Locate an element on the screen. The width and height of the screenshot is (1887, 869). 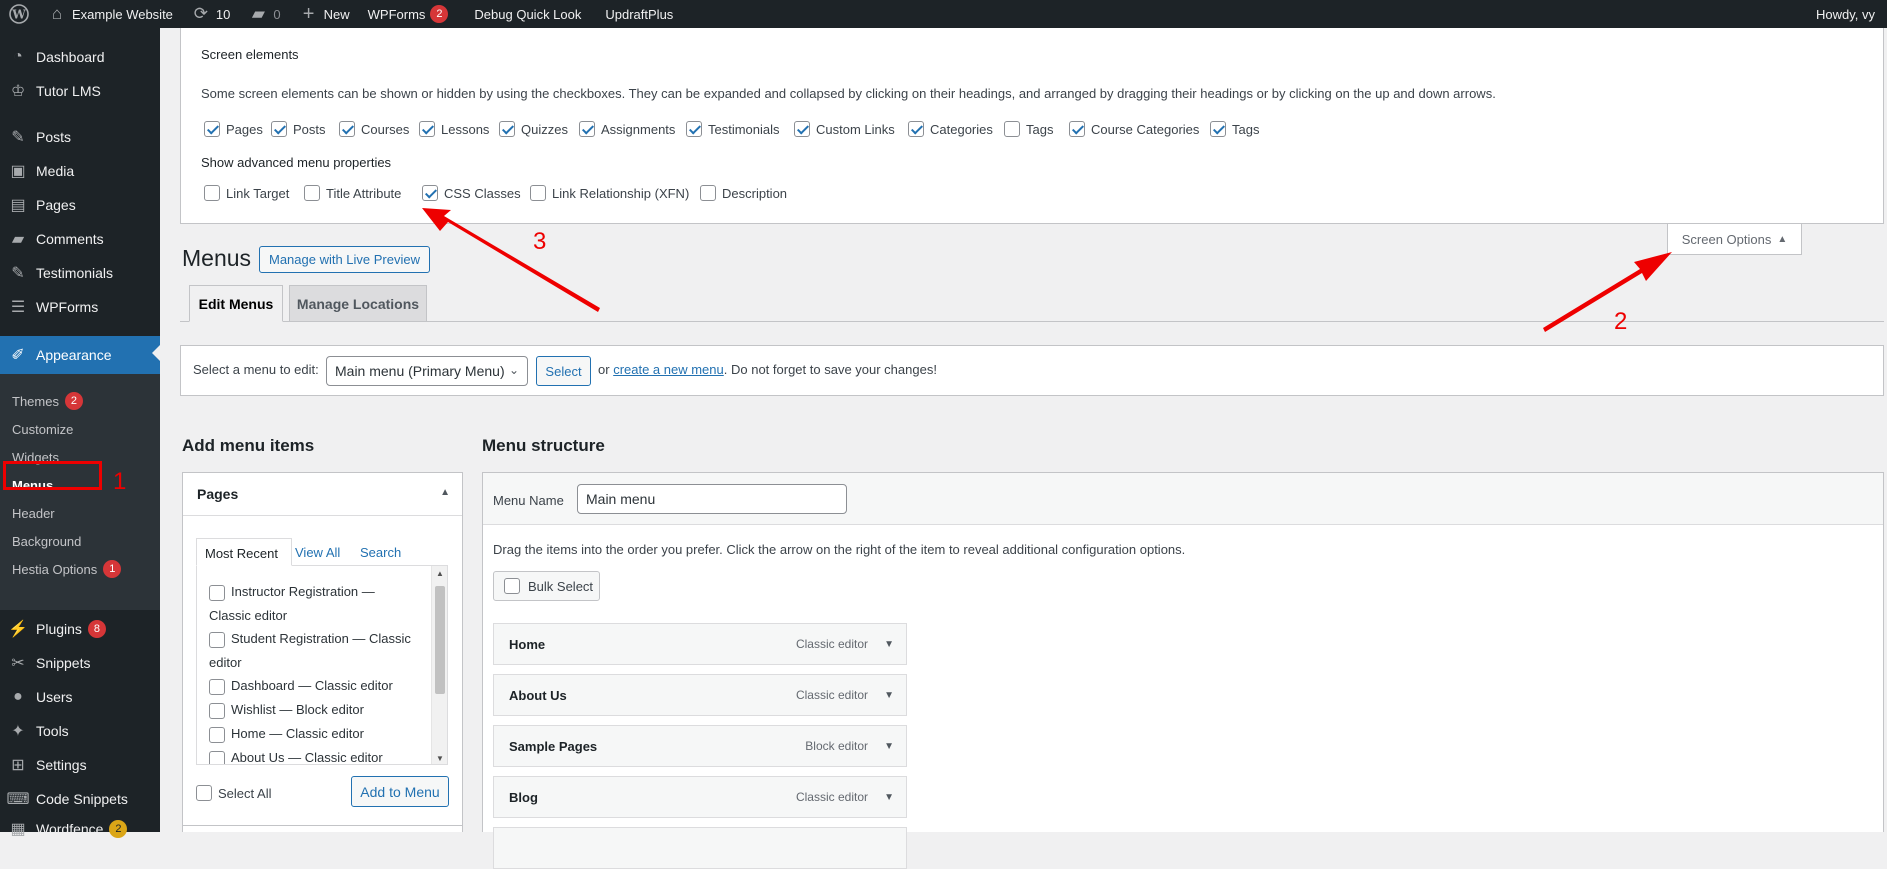
list-item: Home — Classic editor is located at coordinates (314, 734).